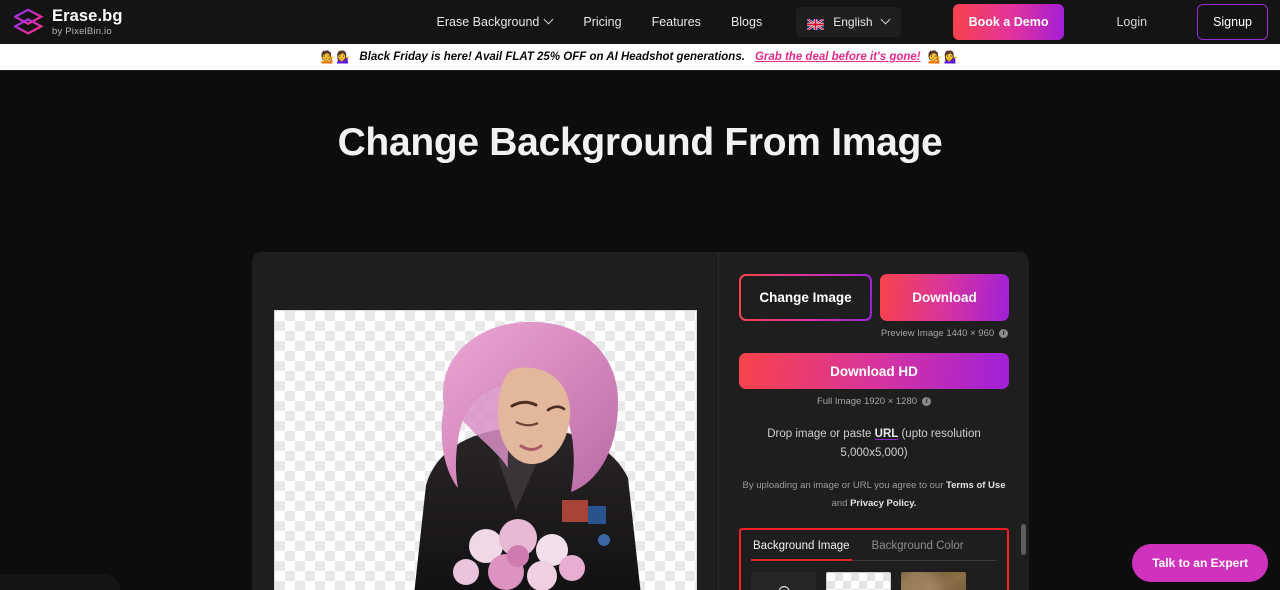  Describe the element at coordinates (1008, 22) in the screenshot. I see `book-a-demo-button: Book a Demo` at that location.